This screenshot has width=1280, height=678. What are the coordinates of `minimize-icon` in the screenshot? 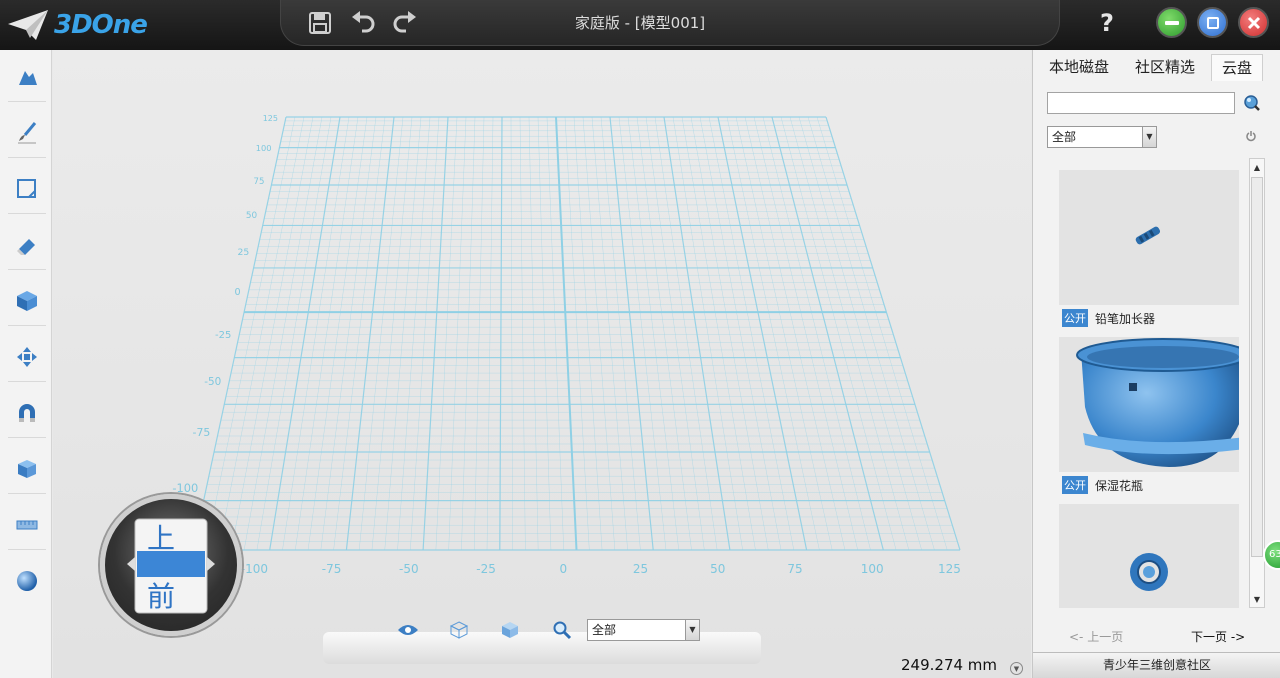 It's located at (1171, 22).